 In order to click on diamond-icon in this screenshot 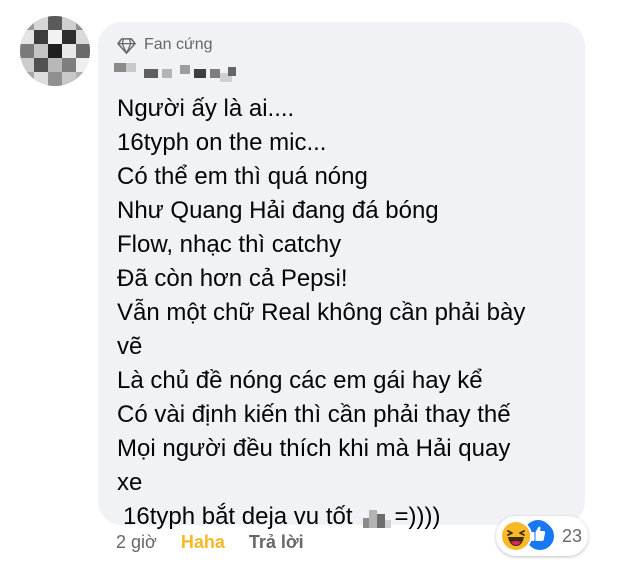, I will do `click(126, 45)`.